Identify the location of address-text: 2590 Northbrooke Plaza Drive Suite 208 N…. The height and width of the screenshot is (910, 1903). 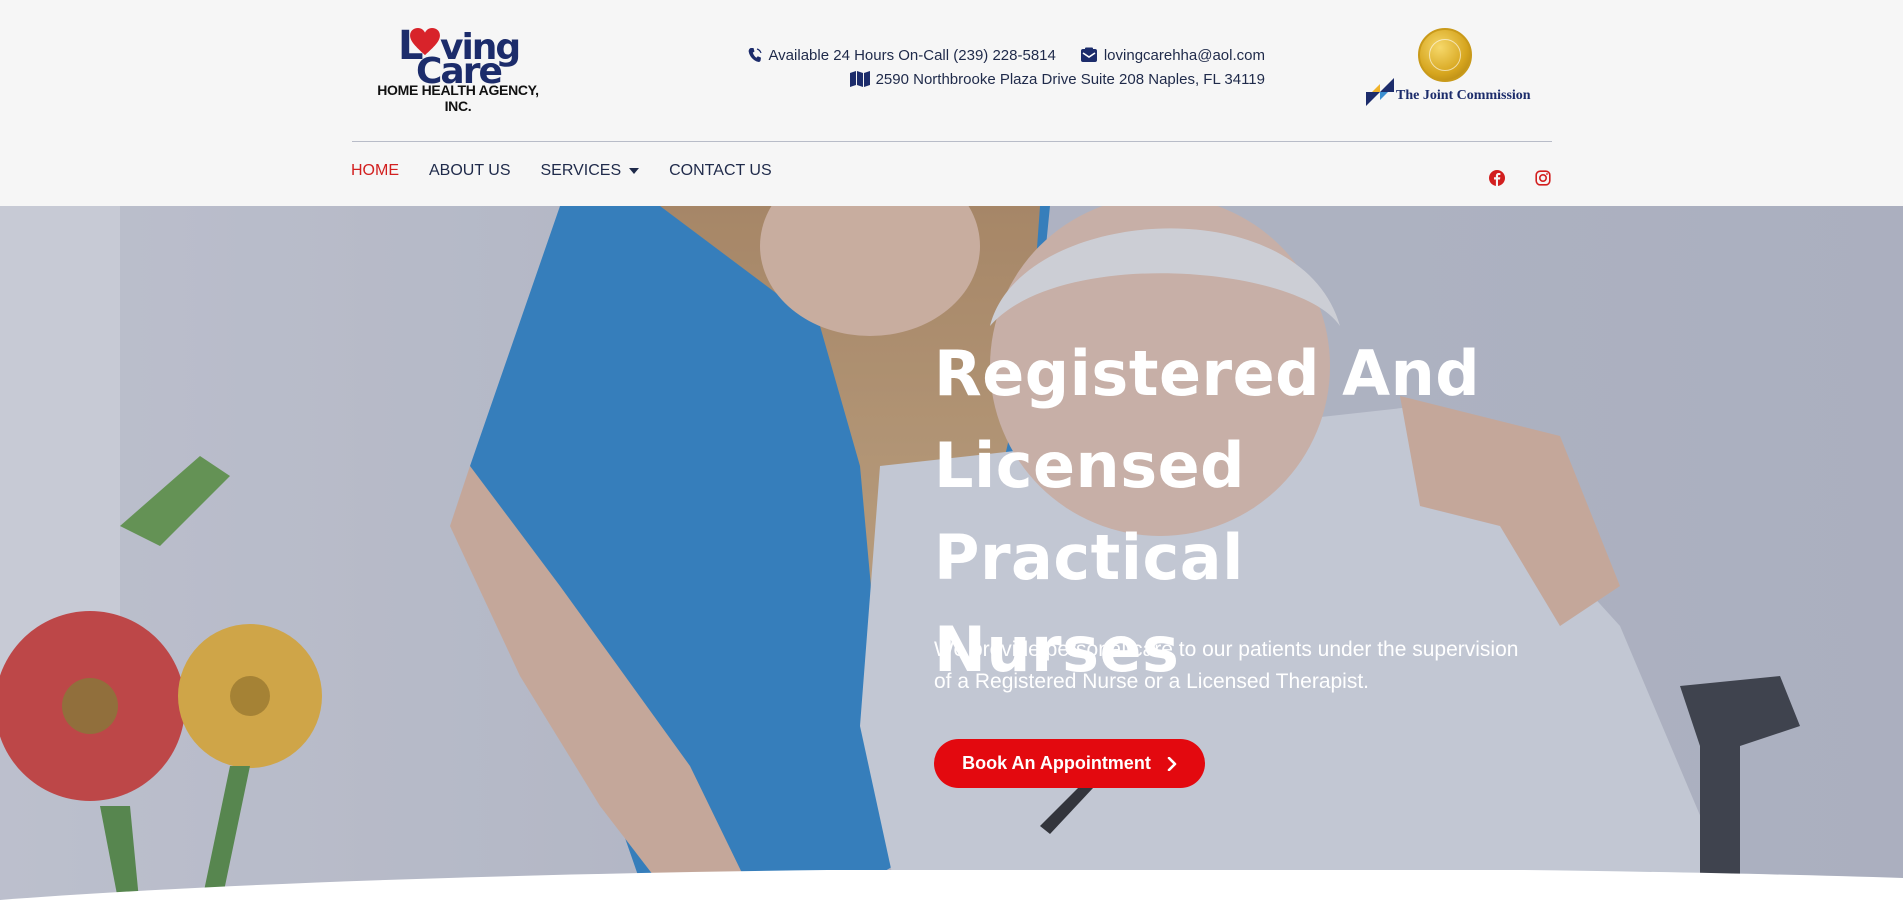
(1070, 79).